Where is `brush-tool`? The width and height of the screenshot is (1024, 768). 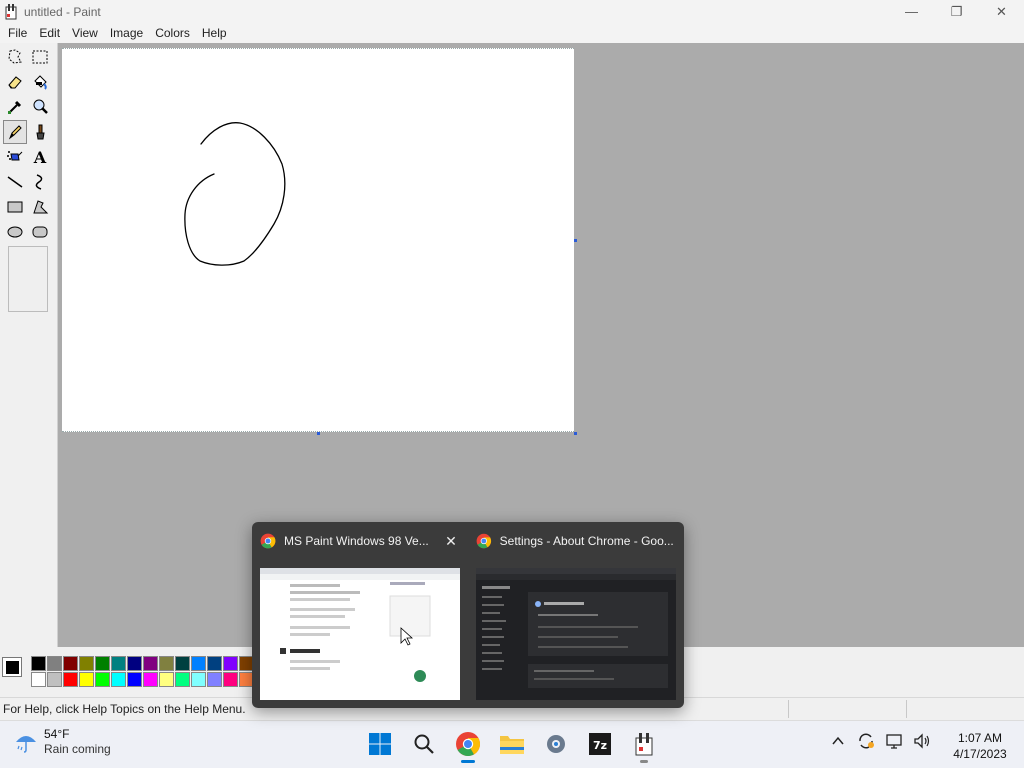 brush-tool is located at coordinates (40, 132).